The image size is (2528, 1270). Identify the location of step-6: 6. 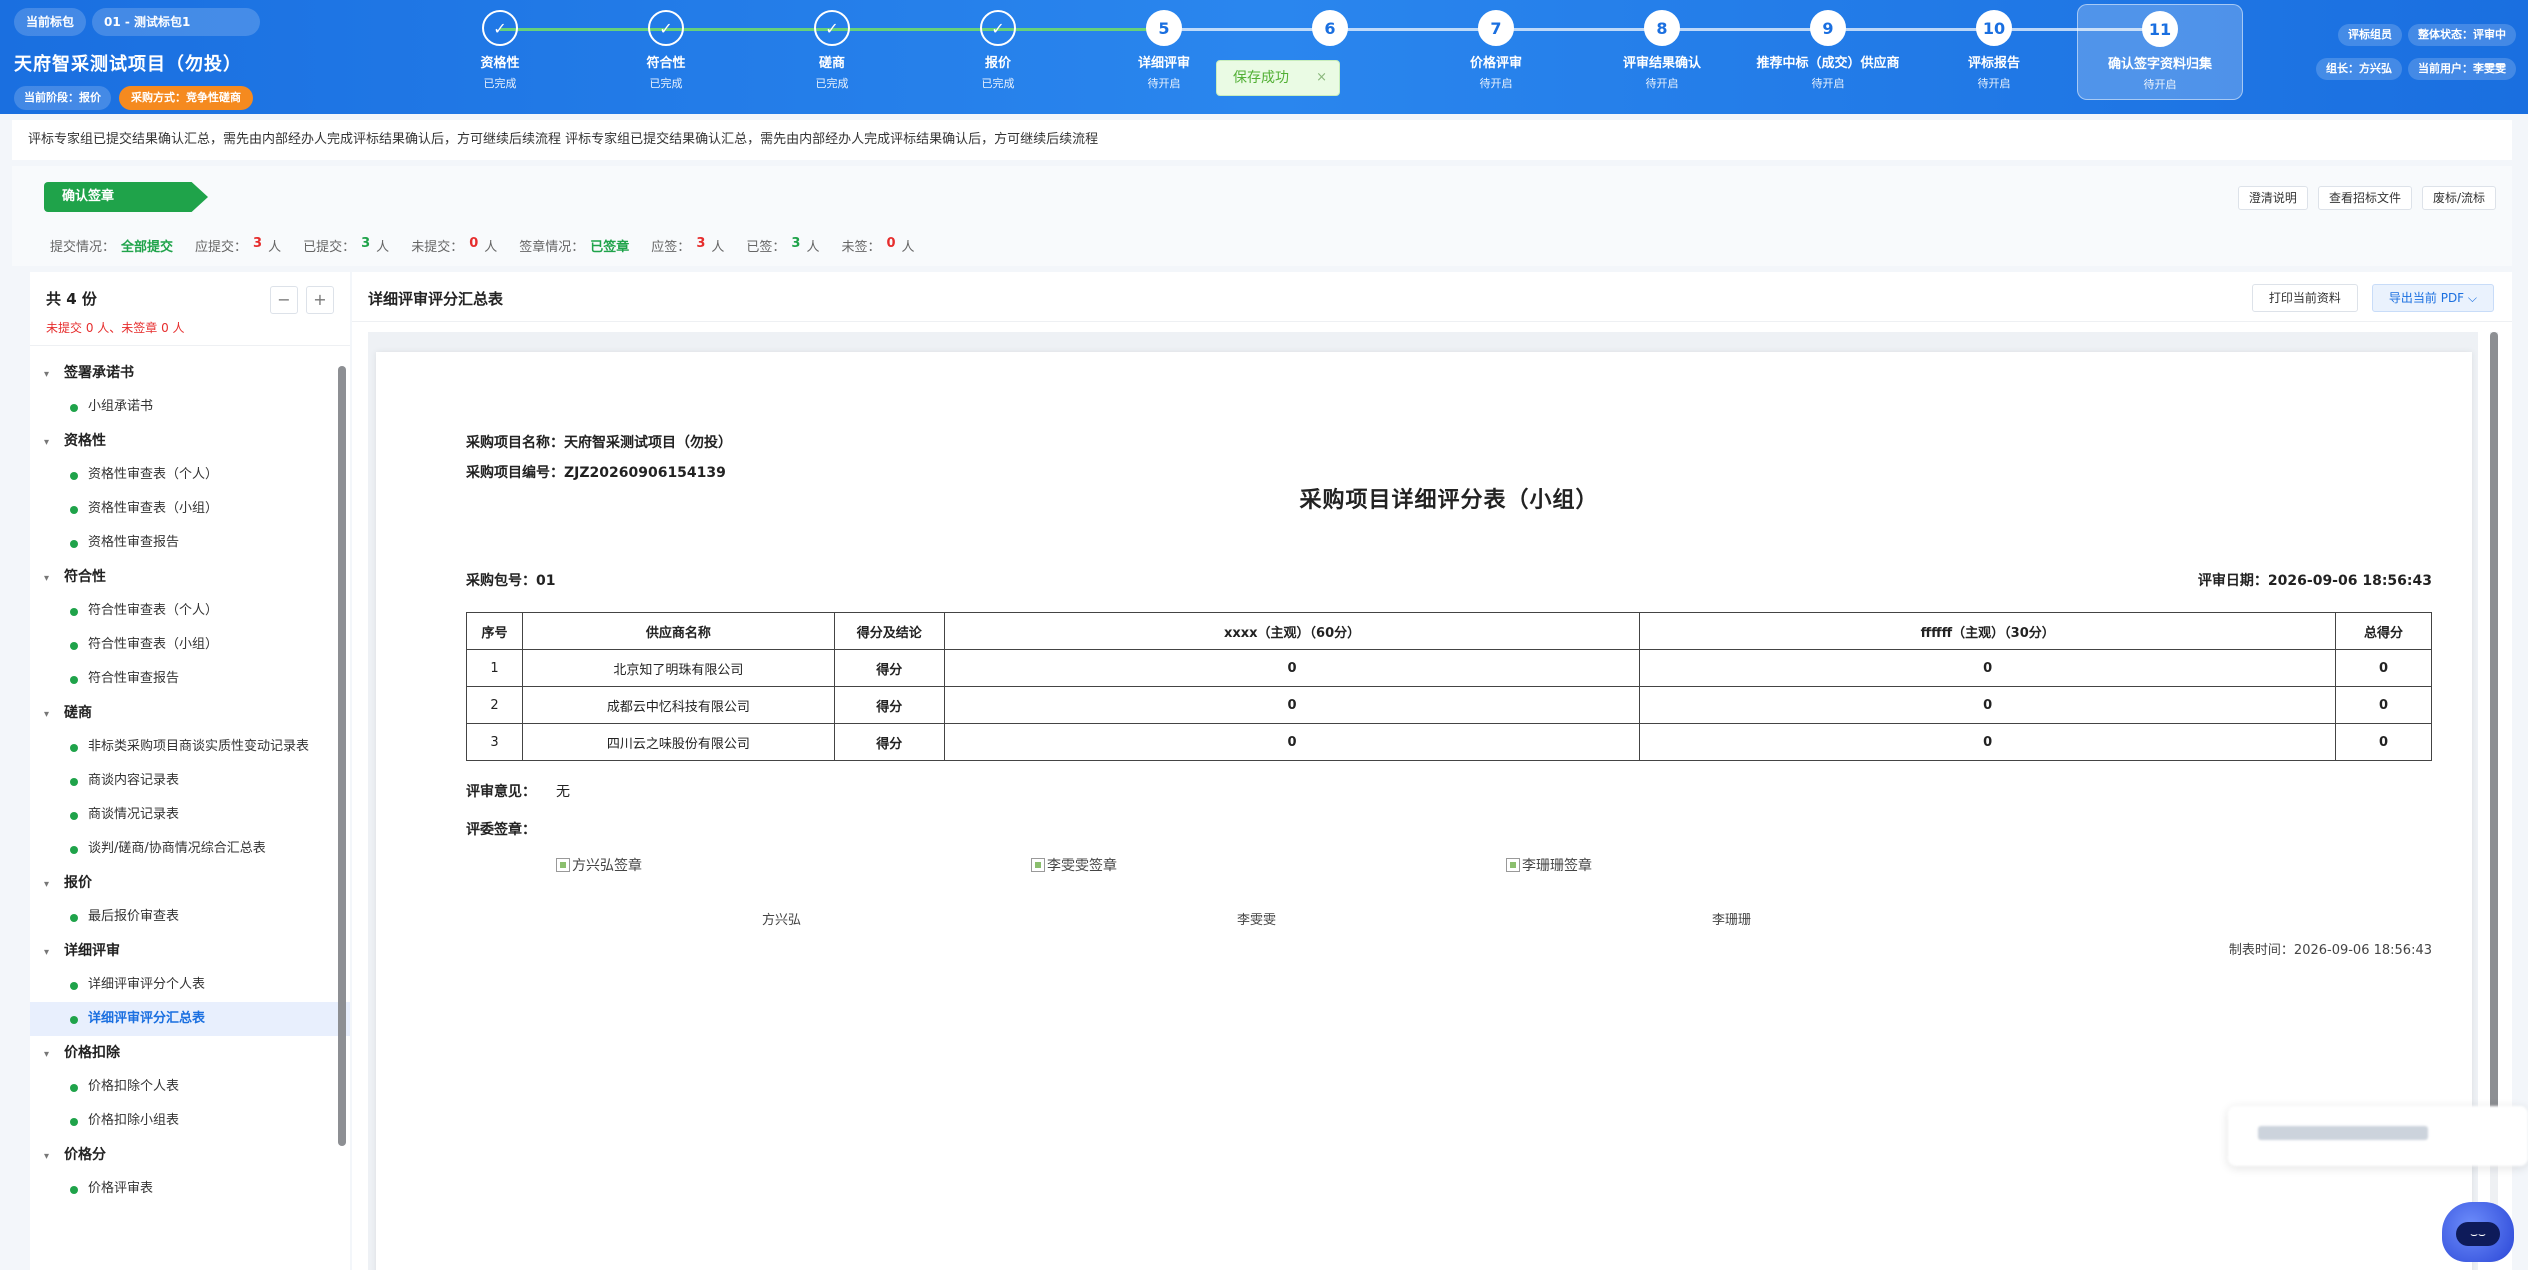
(1330, 31).